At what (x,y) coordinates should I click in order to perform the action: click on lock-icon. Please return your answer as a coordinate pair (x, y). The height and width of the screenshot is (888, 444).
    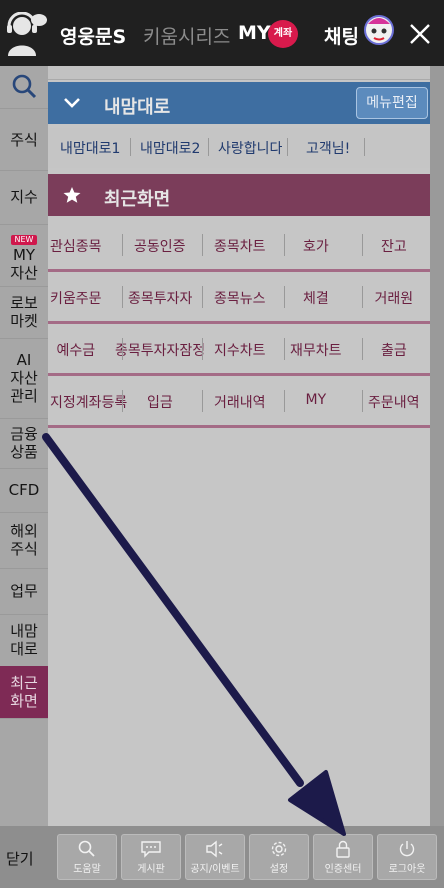
    Looking at the image, I should click on (343, 849).